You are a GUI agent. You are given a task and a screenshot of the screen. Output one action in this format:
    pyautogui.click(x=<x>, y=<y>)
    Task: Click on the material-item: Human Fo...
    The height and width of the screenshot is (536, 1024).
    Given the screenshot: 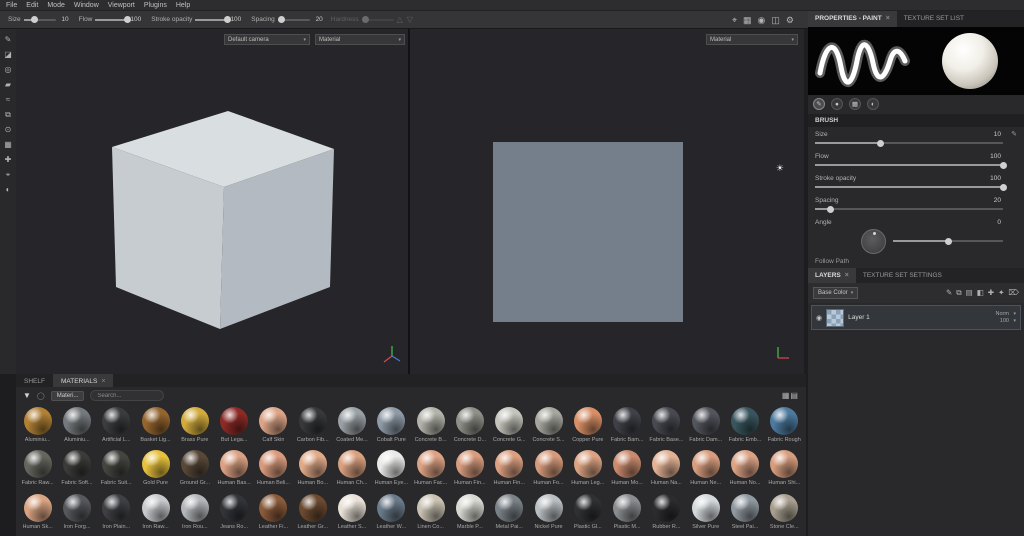 What is the action you would take?
    pyautogui.click(x=548, y=469)
    